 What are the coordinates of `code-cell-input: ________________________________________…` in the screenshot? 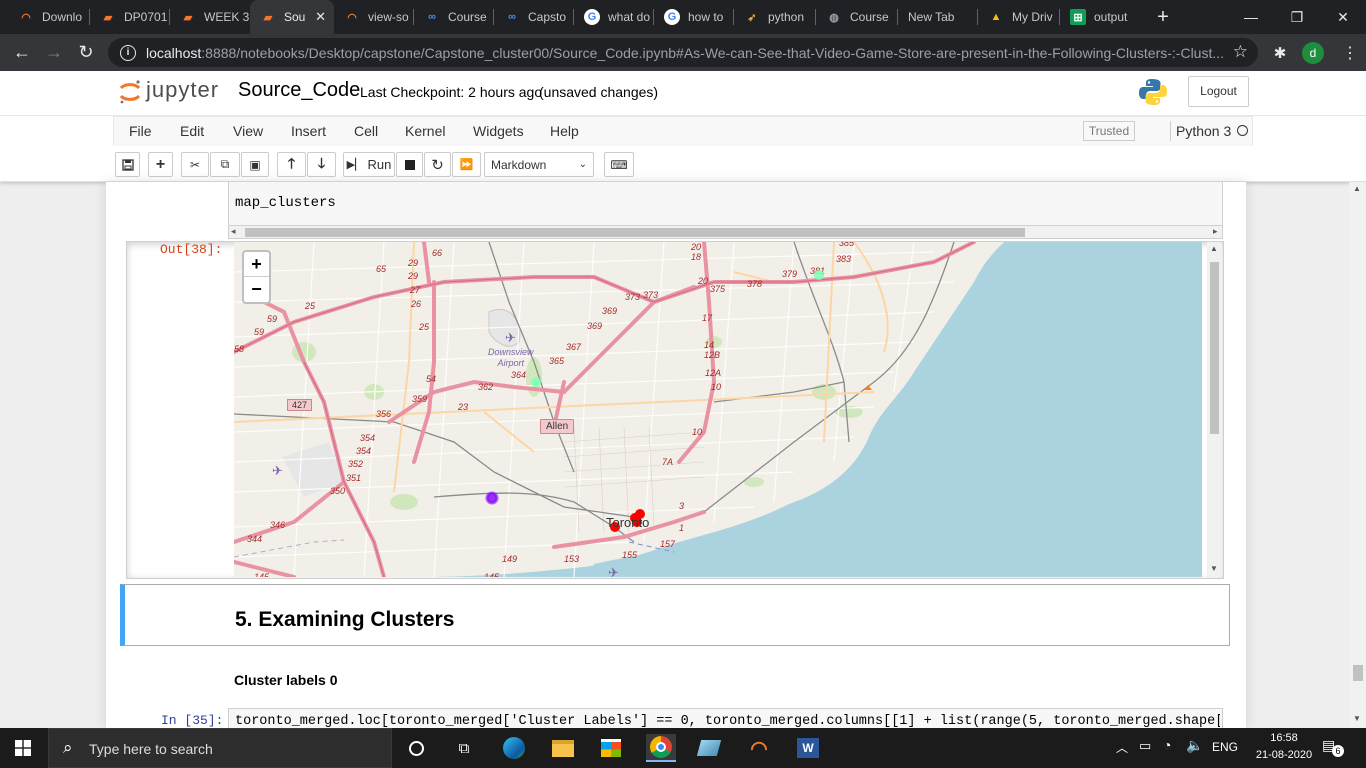 It's located at (725, 204).